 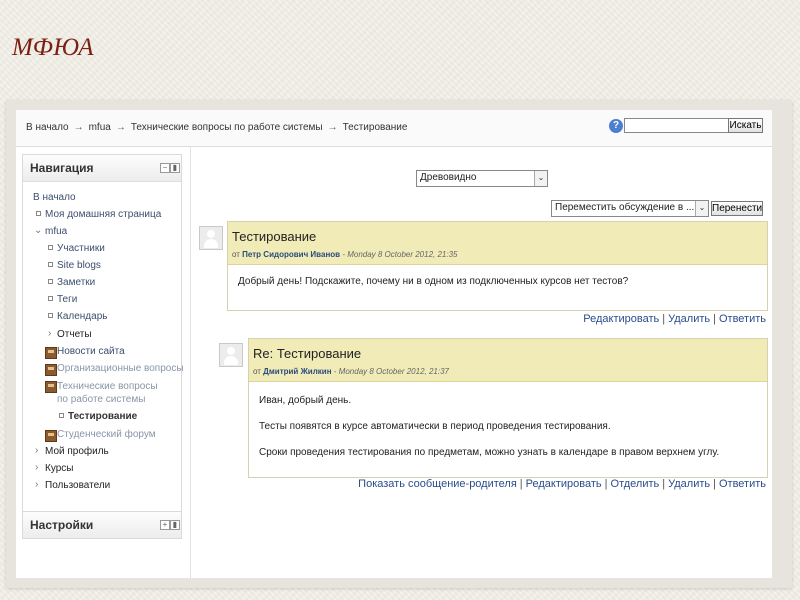 I want to click on collapse-icon: −, so click(x=165, y=168).